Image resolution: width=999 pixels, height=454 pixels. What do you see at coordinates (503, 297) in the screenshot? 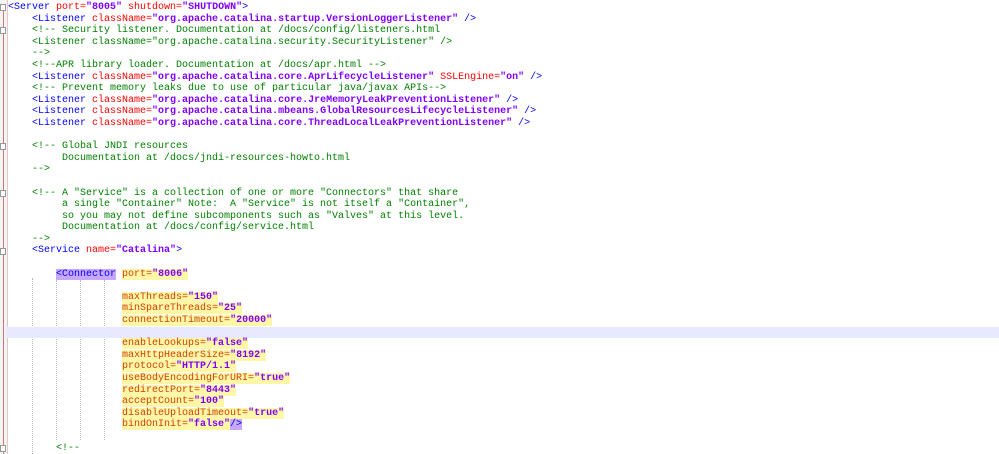
I see `code-line: maxThreads="150"` at bounding box center [503, 297].